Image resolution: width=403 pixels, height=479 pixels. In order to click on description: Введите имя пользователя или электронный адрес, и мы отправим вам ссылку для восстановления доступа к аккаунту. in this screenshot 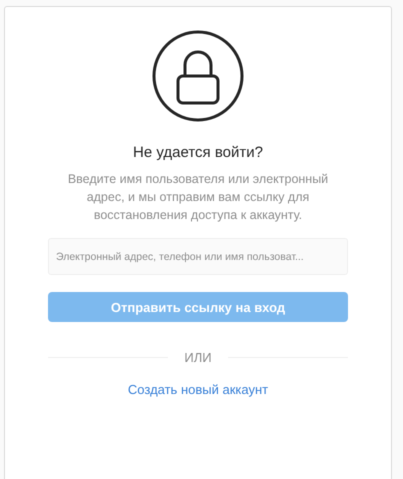, I will do `click(198, 197)`.